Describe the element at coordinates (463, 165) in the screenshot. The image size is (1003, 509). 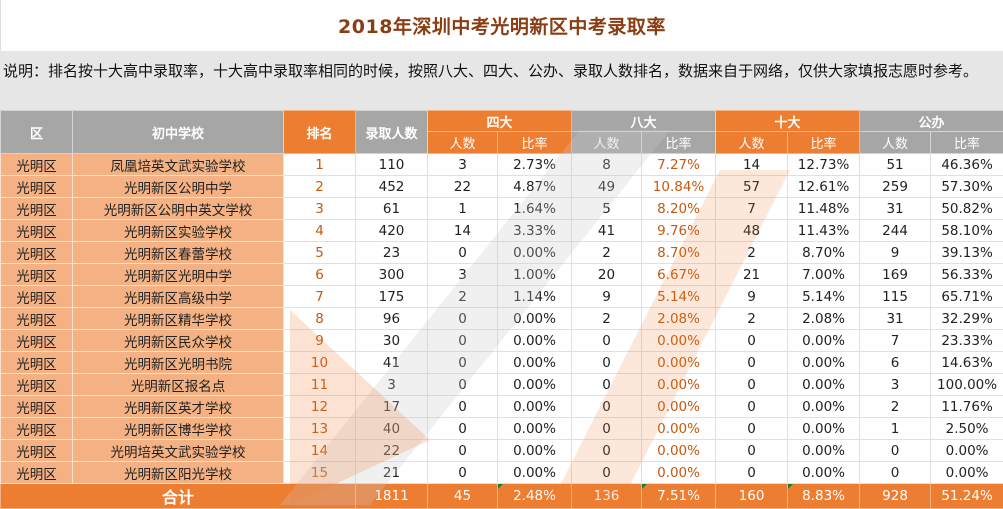
I see `top4-count-cell: 3` at that location.